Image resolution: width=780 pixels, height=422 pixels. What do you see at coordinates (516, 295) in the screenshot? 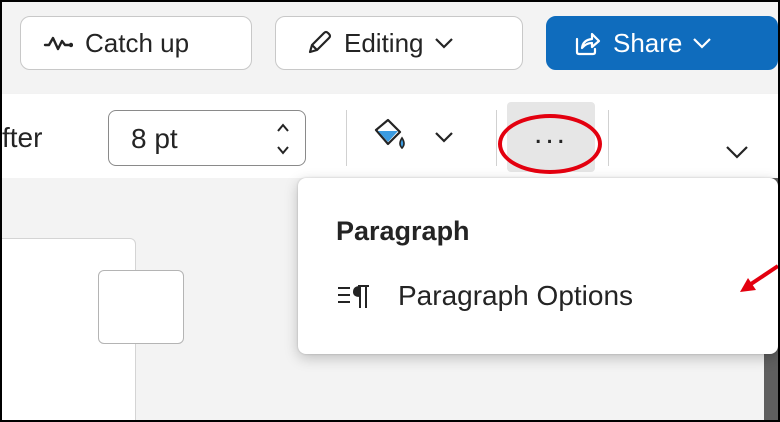
I see `menu-item-label: Paragraph Options` at bounding box center [516, 295].